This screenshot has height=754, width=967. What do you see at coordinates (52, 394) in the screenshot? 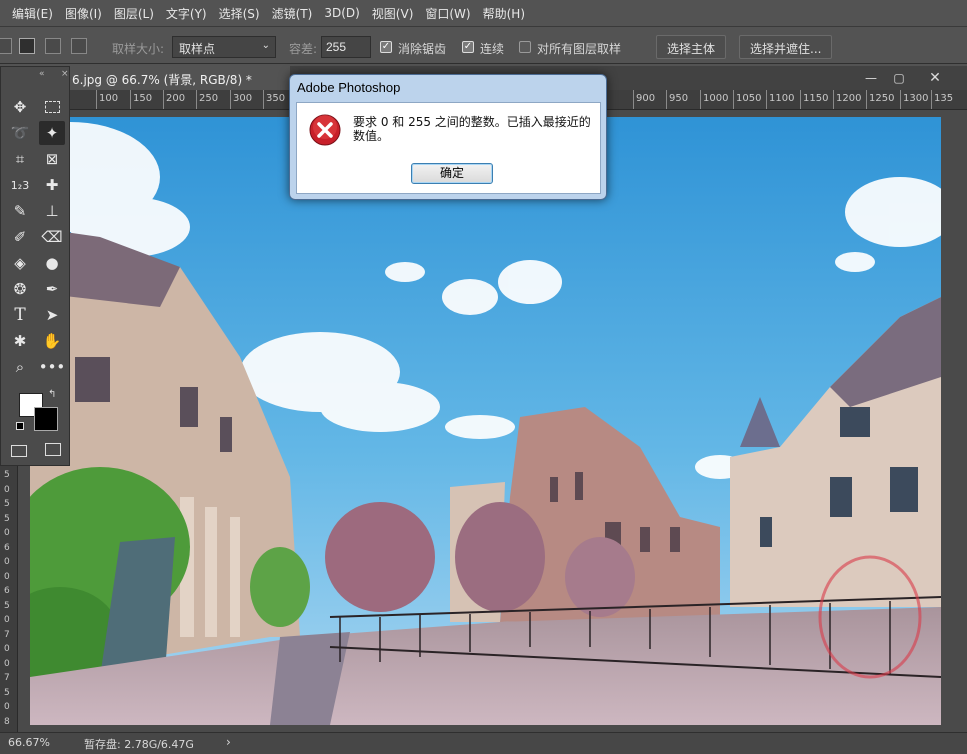
I see `swap-colors-icon: ↰` at bounding box center [52, 394].